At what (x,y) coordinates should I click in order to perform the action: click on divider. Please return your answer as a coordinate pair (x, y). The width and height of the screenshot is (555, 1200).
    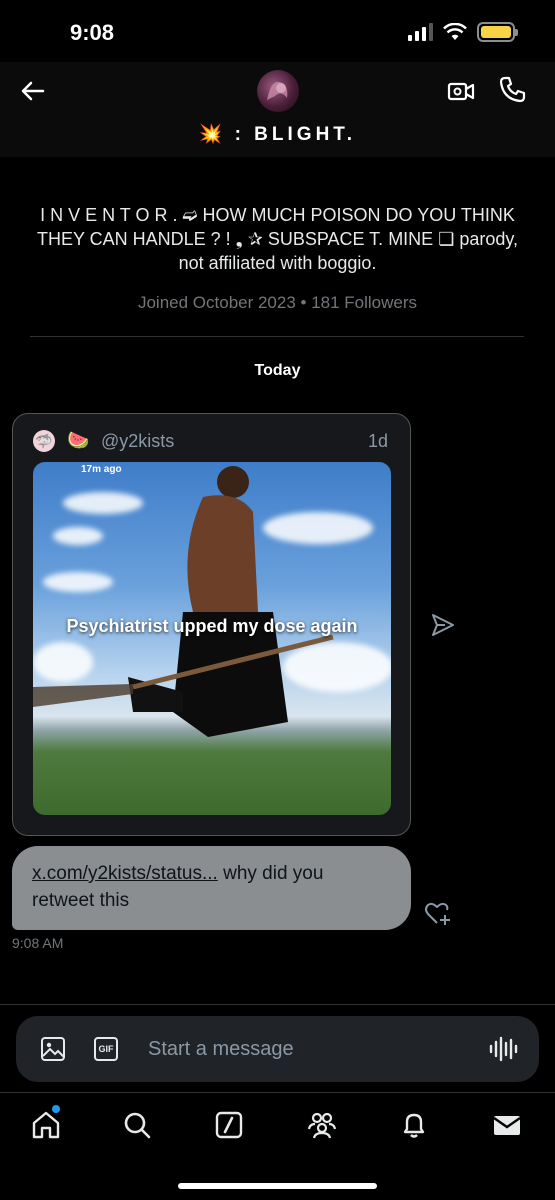
    Looking at the image, I should click on (277, 336).